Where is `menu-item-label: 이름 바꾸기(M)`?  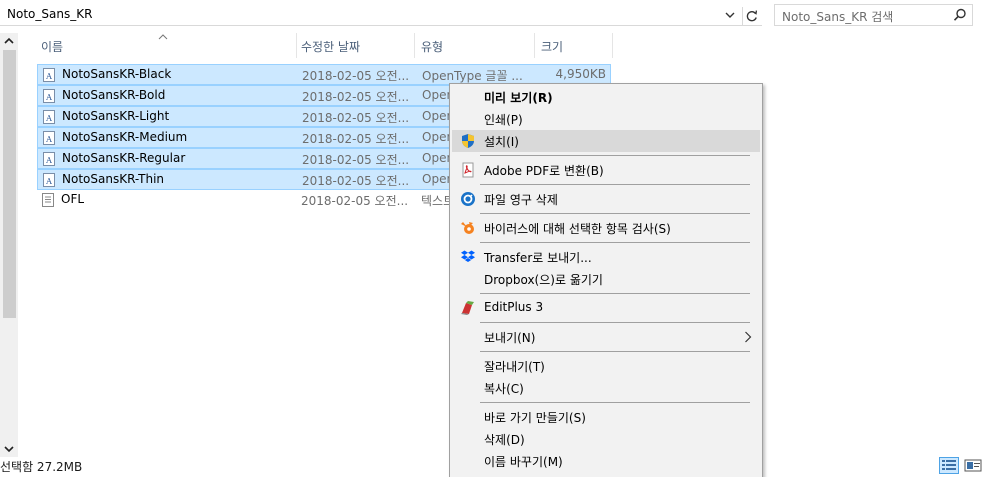 menu-item-label: 이름 바꾸기(M) is located at coordinates (523, 462).